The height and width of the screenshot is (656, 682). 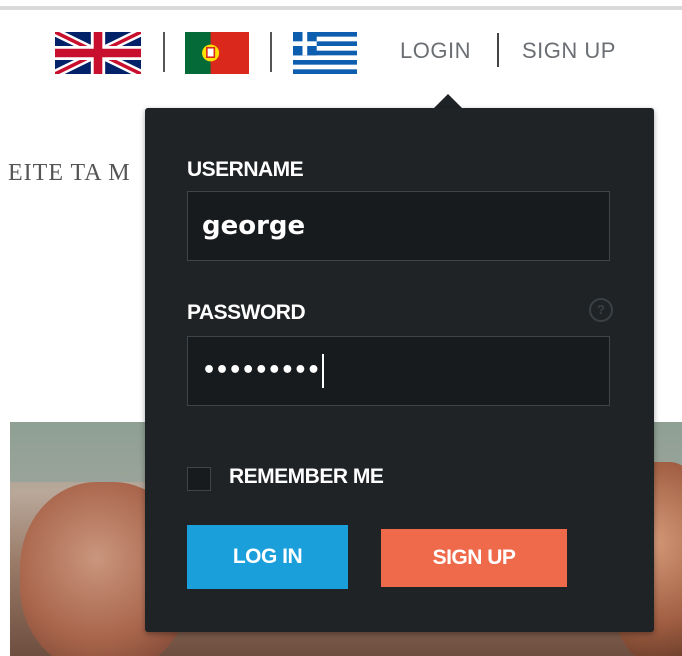 What do you see at coordinates (435, 51) in the screenshot?
I see `login-link: LOGIN` at bounding box center [435, 51].